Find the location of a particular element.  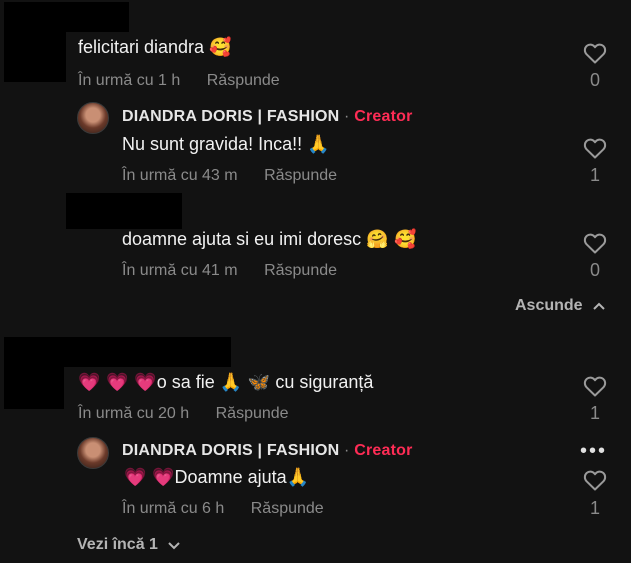

comment-meta: În urmă cu 20 h Răspunde is located at coordinates (183, 414).